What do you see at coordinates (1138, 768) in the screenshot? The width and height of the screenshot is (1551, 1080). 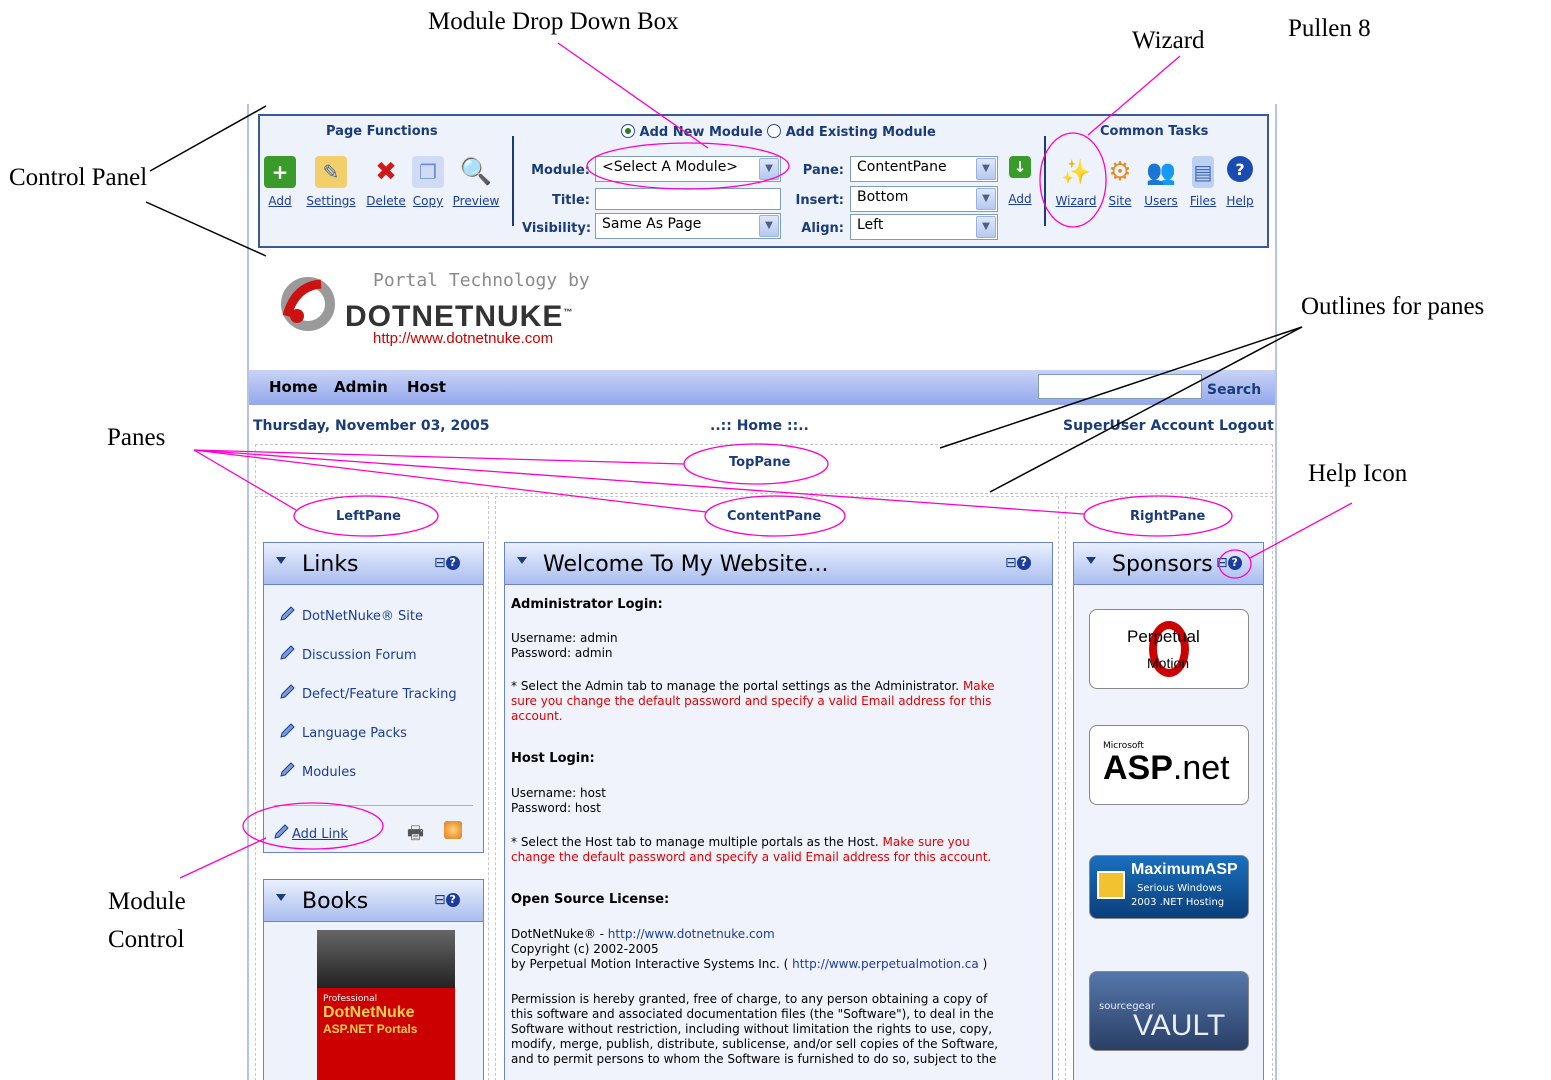 I see `sponsor-text: ASP` at bounding box center [1138, 768].